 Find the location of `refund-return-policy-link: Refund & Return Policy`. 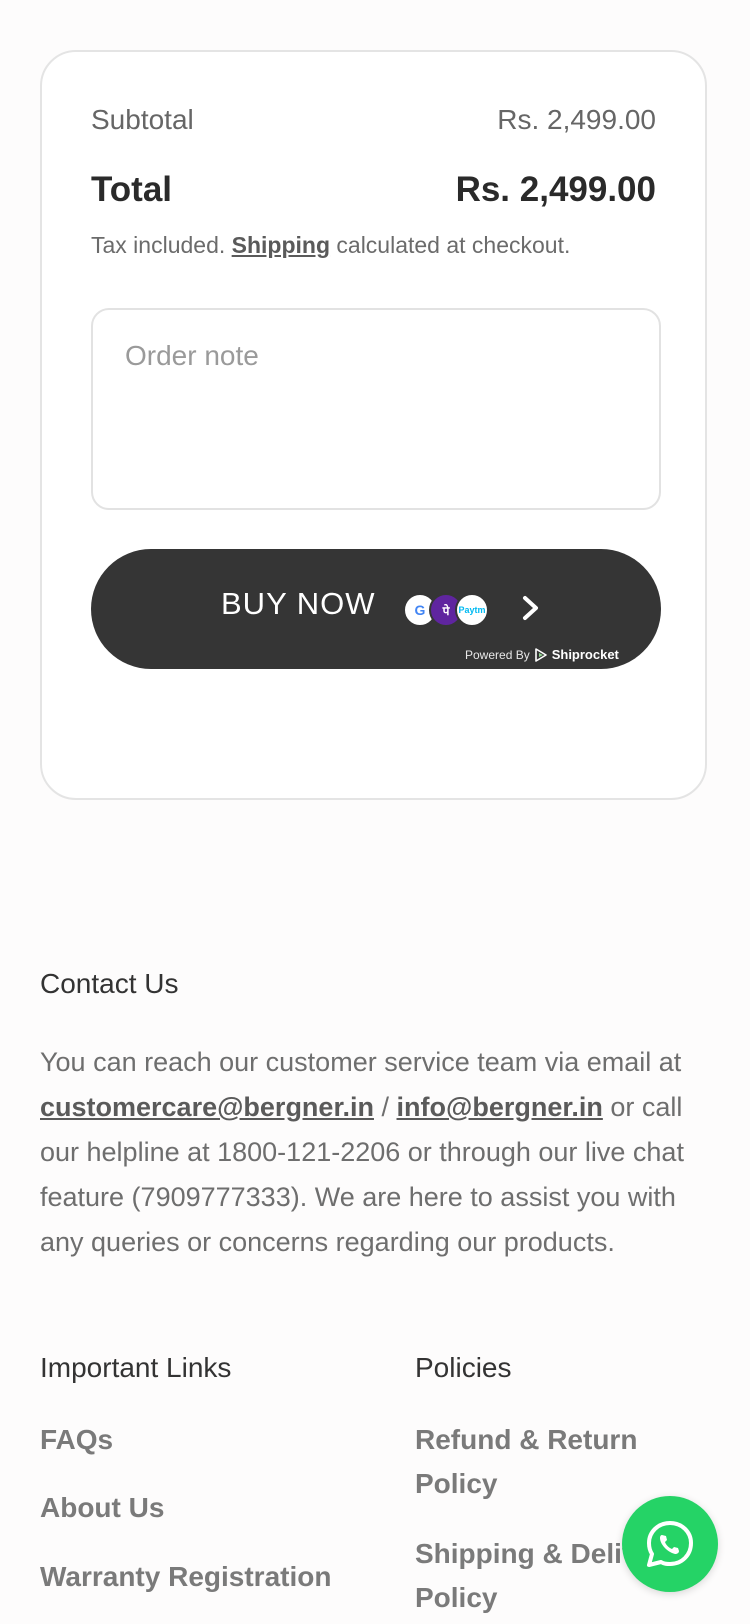

refund-return-policy-link: Refund & Return Policy is located at coordinates (565, 1462).